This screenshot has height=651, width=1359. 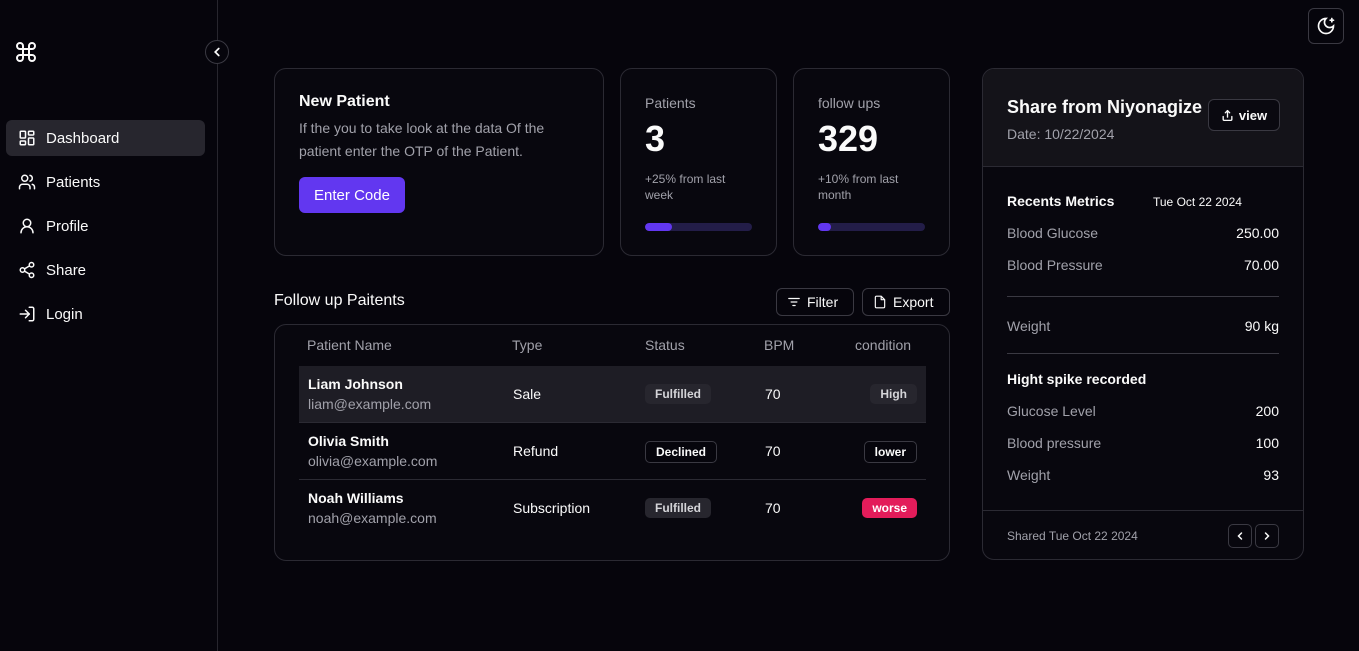 I want to click on metric-value: 70.00, so click(x=1261, y=265).